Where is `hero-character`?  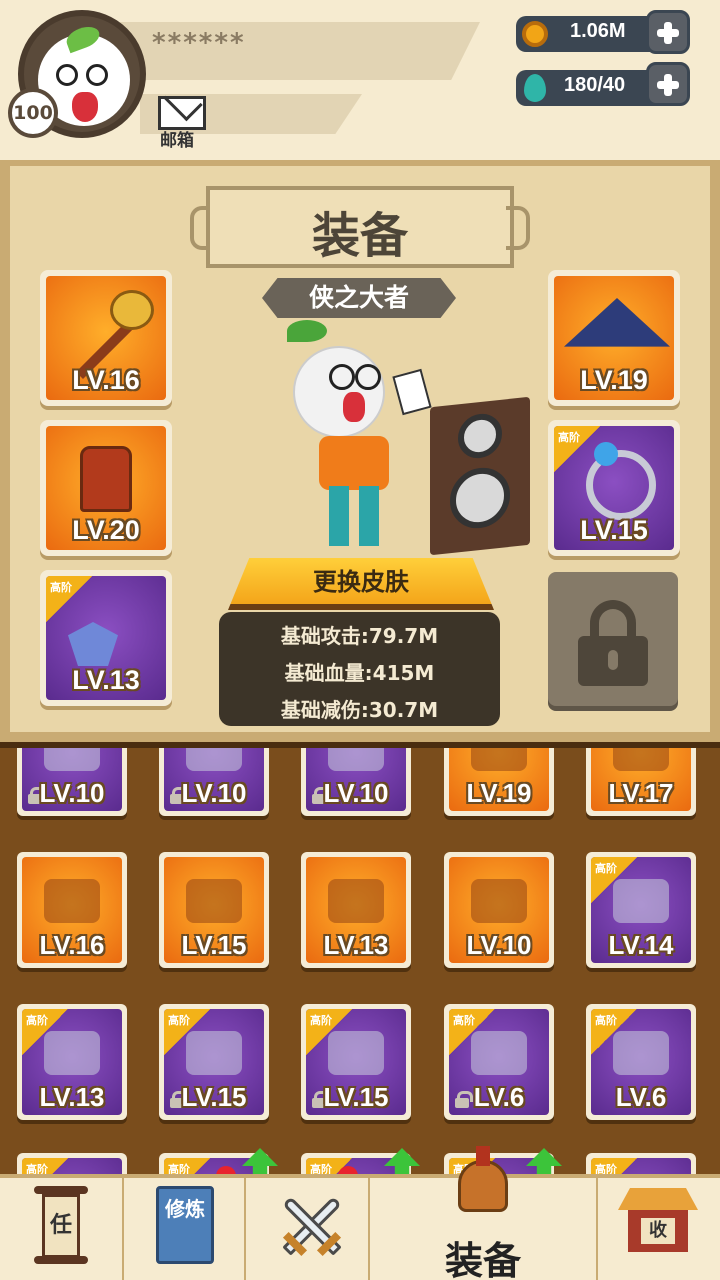 hero-character is located at coordinates (365, 440).